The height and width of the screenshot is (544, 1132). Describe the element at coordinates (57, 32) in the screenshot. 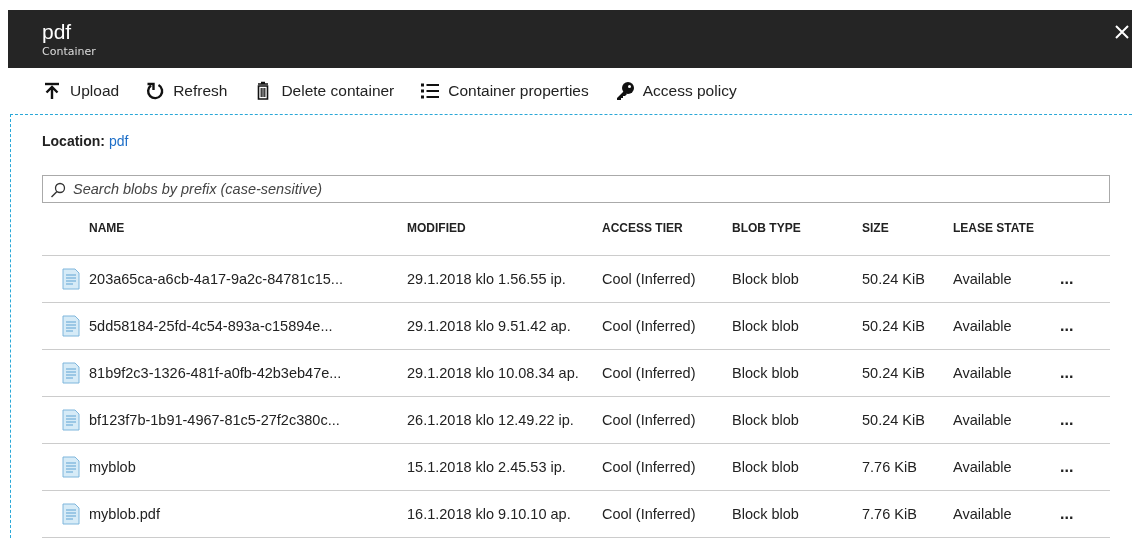

I see `blade-title: pdf` at that location.